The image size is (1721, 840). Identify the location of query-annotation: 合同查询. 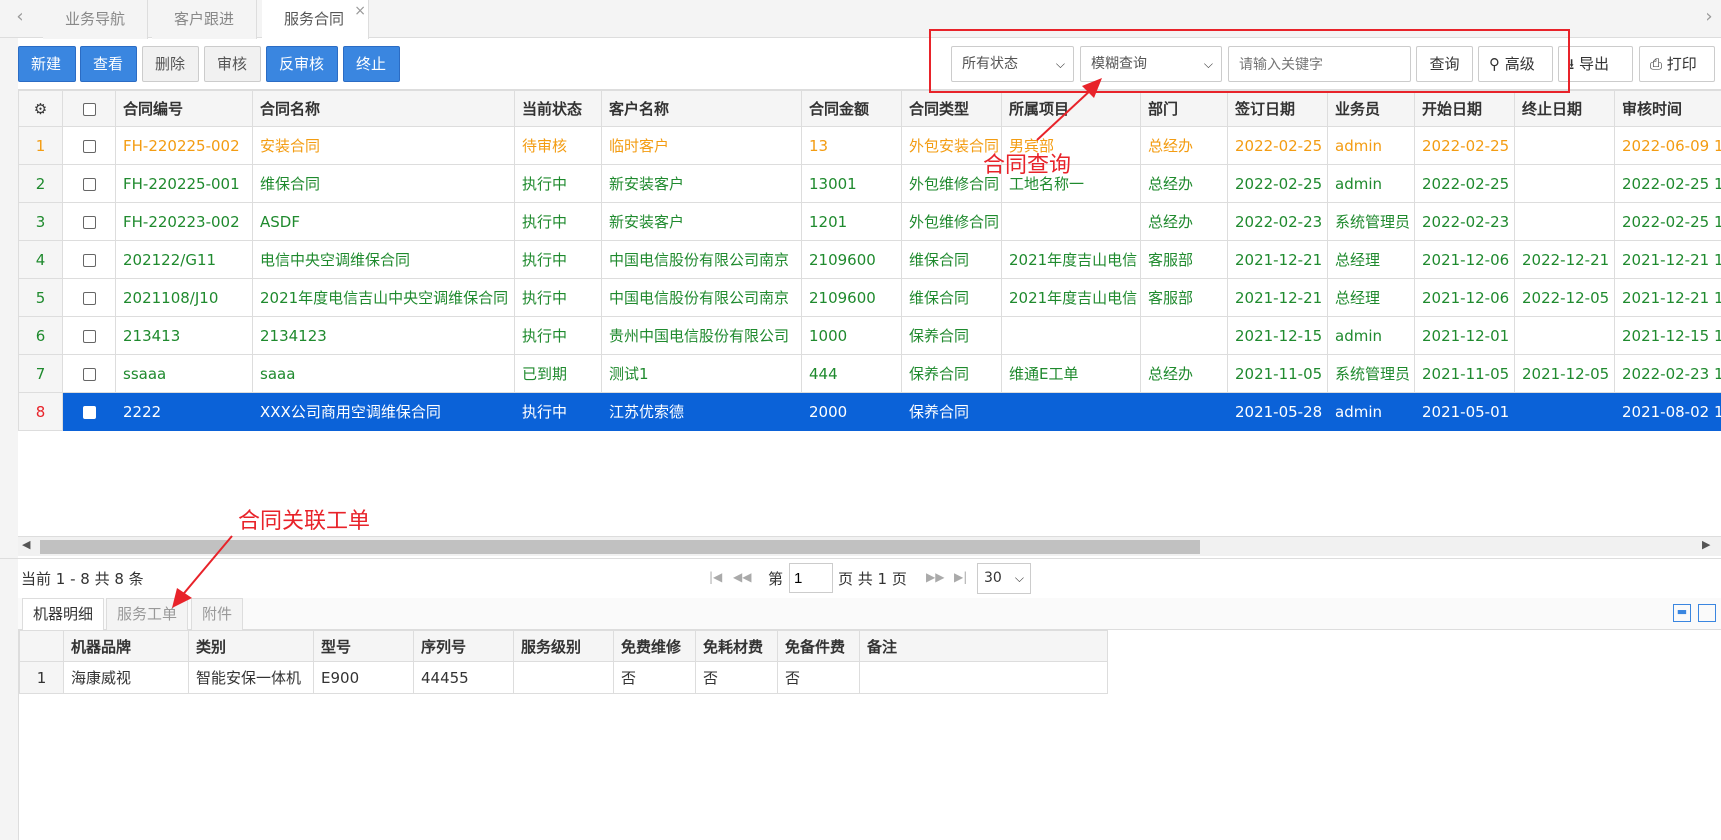
(1027, 165).